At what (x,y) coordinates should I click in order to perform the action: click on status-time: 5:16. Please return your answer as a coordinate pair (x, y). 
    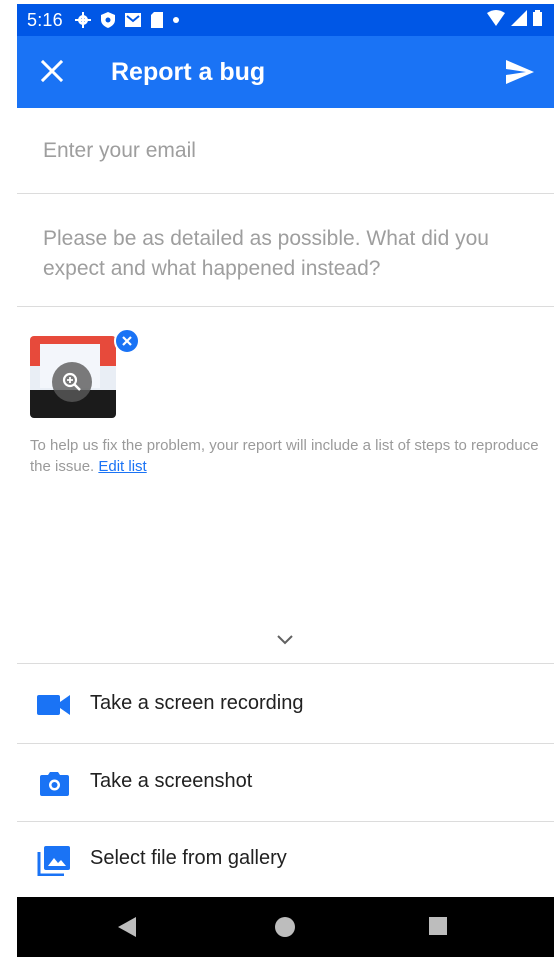
    Looking at the image, I should click on (45, 19).